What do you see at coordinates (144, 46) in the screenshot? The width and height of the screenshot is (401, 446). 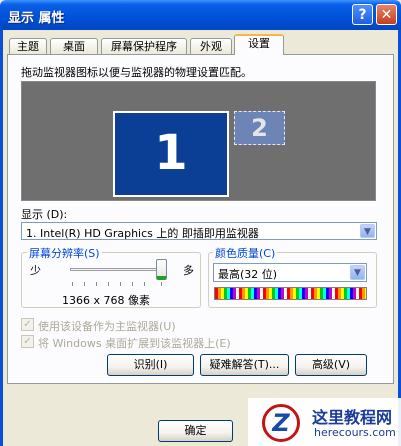 I see `tab-screensaver: 屏幕保护程序` at bounding box center [144, 46].